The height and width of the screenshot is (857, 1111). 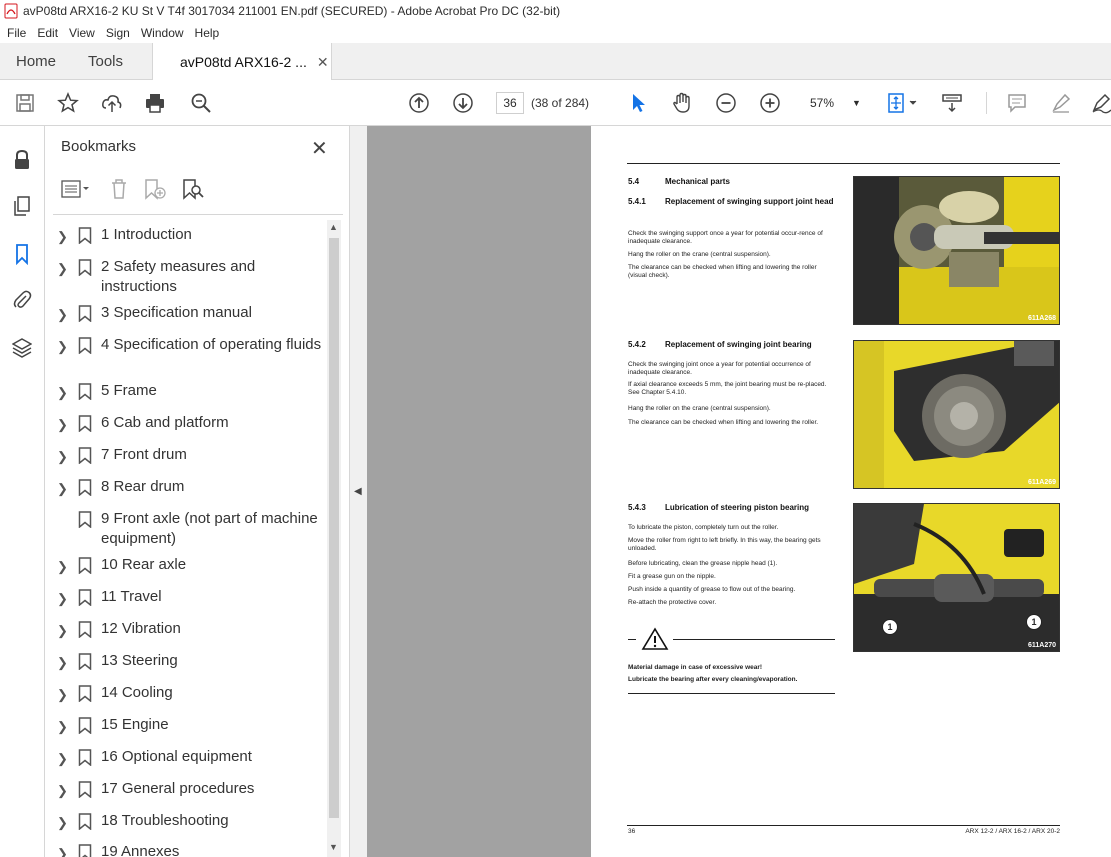 I want to click on print-icon, so click(x=155, y=103).